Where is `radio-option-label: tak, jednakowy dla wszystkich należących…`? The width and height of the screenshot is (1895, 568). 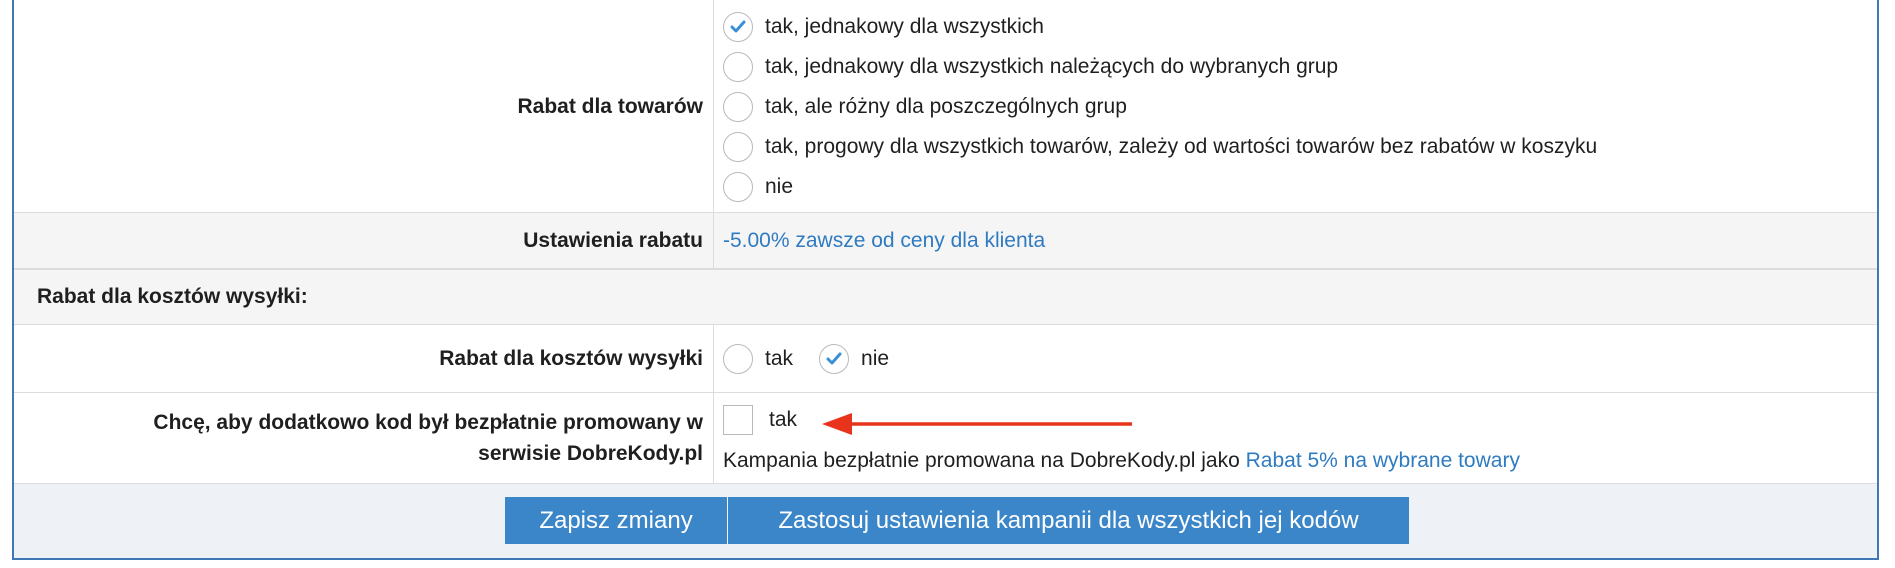
radio-option-label: tak, jednakowy dla wszystkich należących… is located at coordinates (1052, 66).